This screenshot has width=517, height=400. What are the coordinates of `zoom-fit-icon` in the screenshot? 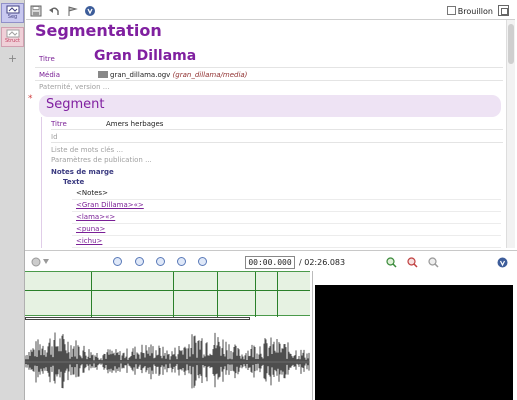 It's located at (433, 262).